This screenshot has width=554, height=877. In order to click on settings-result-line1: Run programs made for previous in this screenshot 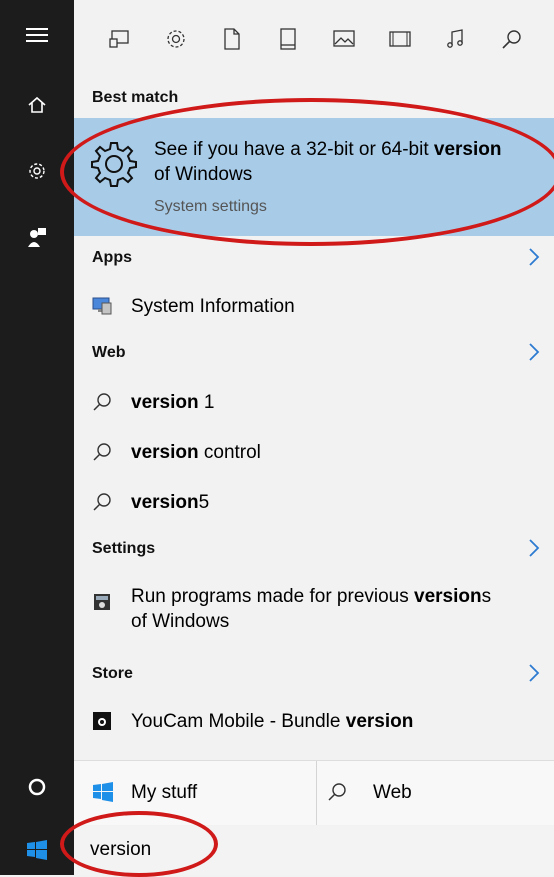, I will do `click(273, 596)`.